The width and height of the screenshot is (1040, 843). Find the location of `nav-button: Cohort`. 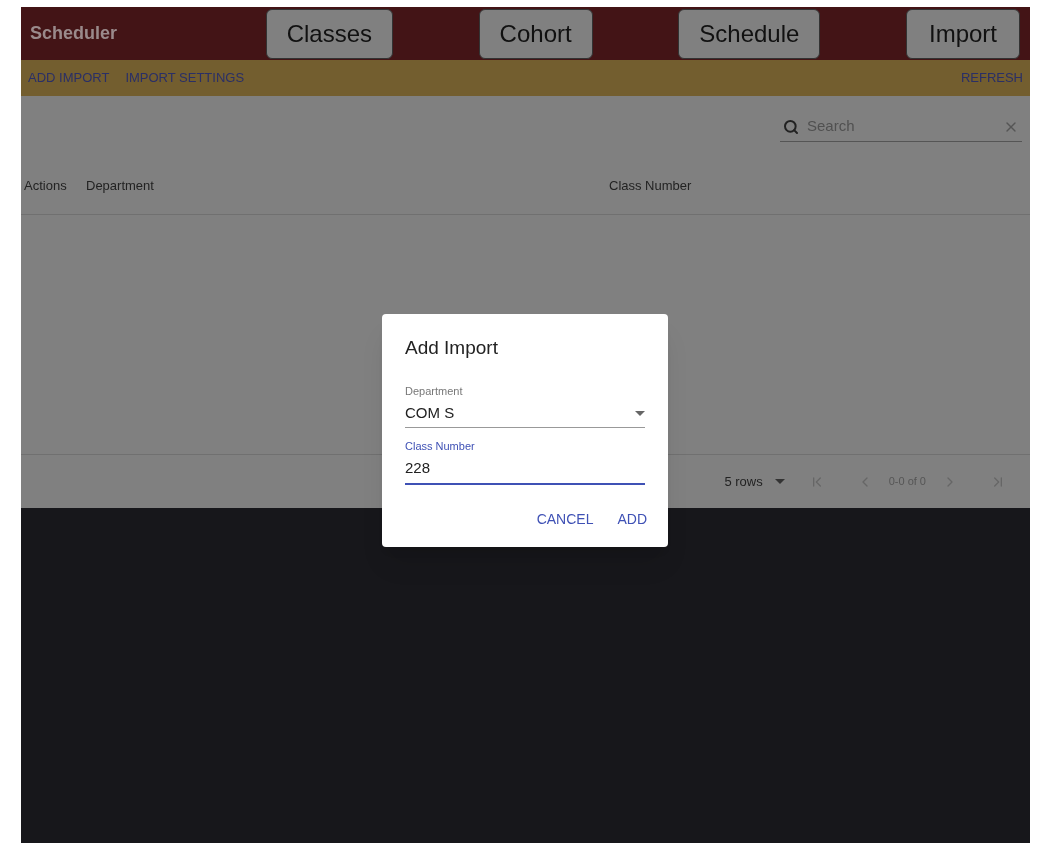

nav-button: Cohort is located at coordinates (535, 33).